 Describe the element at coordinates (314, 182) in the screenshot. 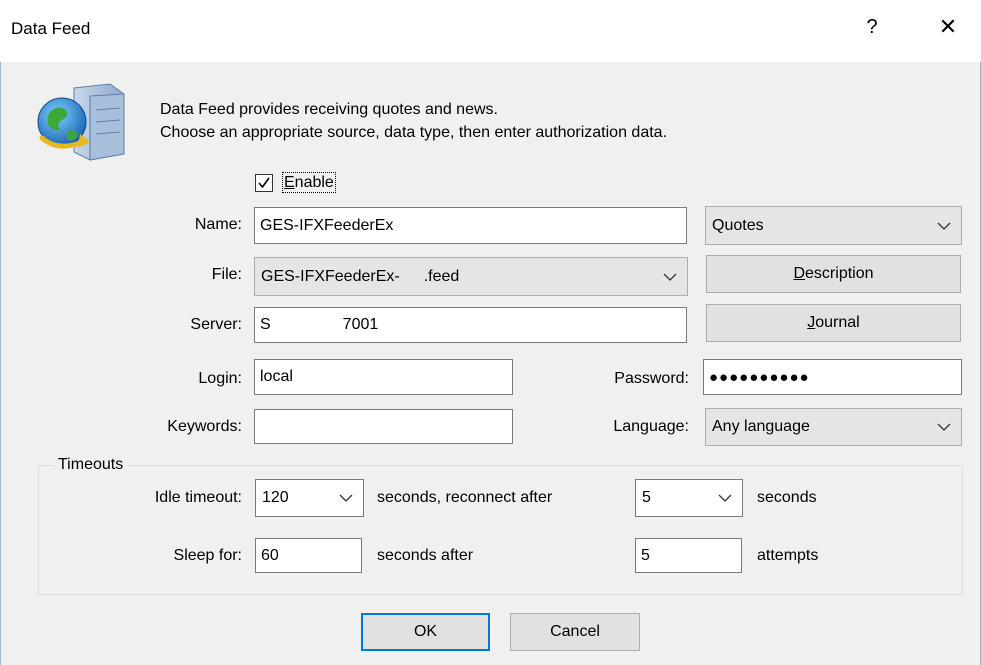

I see `enable-label-rest: nable` at that location.